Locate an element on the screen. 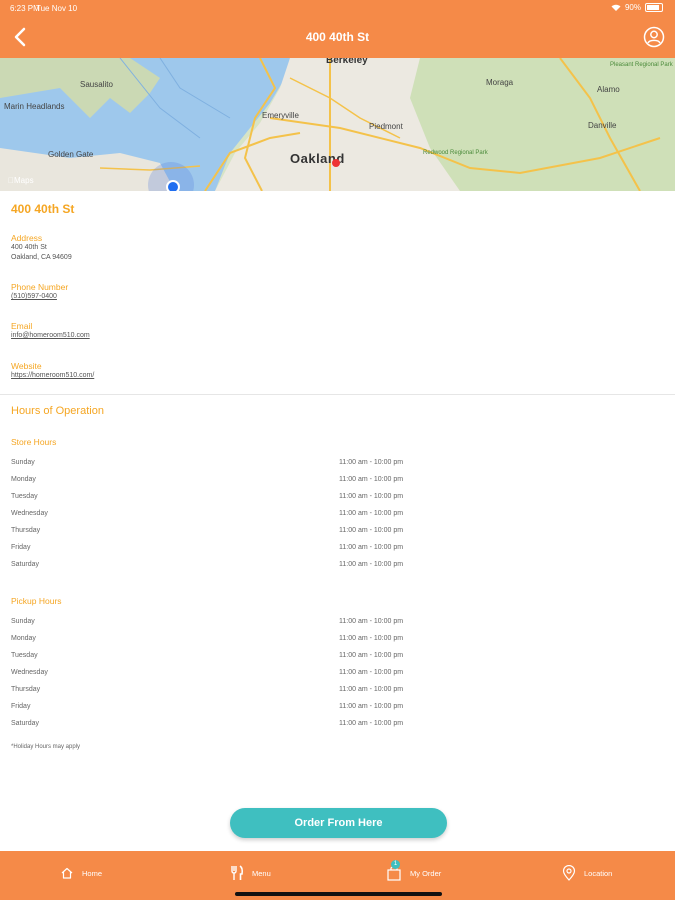  status-date: Tue Nov 10 is located at coordinates (57, 8).